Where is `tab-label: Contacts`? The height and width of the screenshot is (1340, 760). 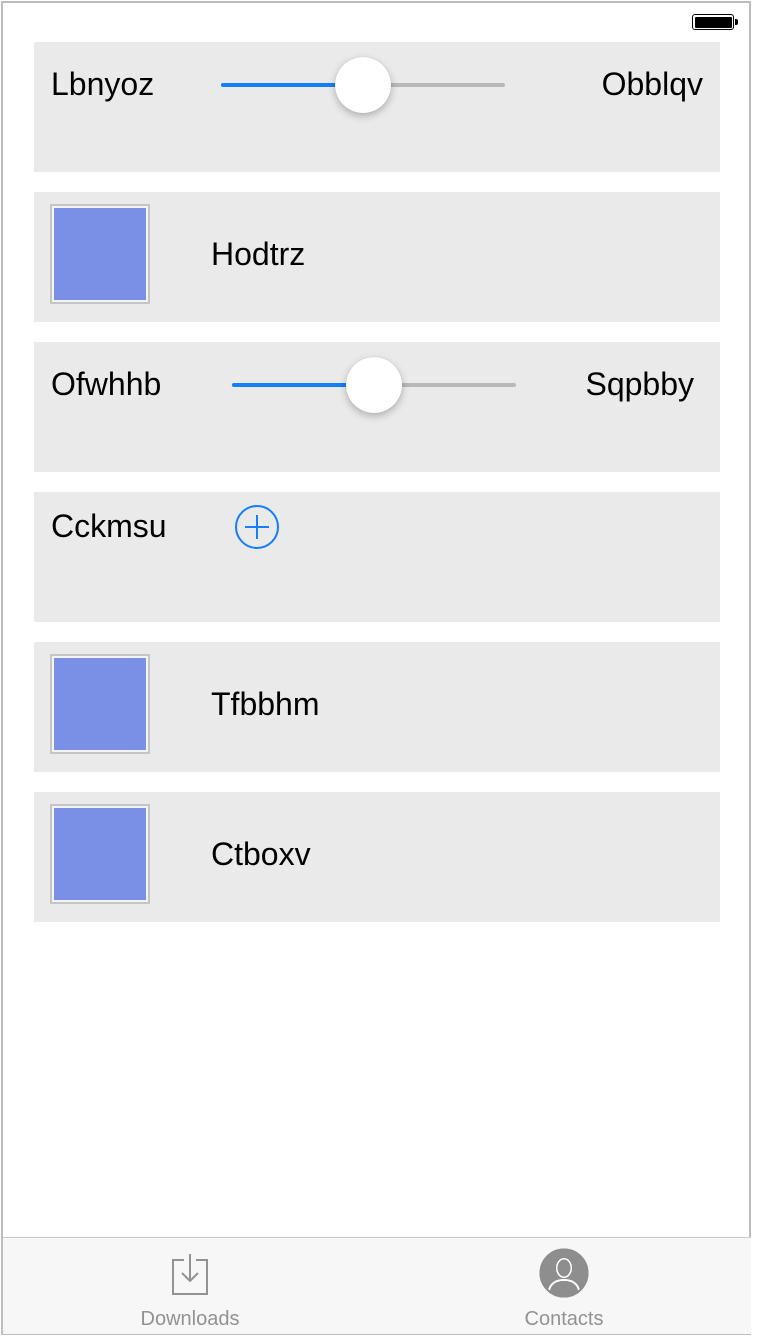 tab-label: Contacts is located at coordinates (564, 1319).